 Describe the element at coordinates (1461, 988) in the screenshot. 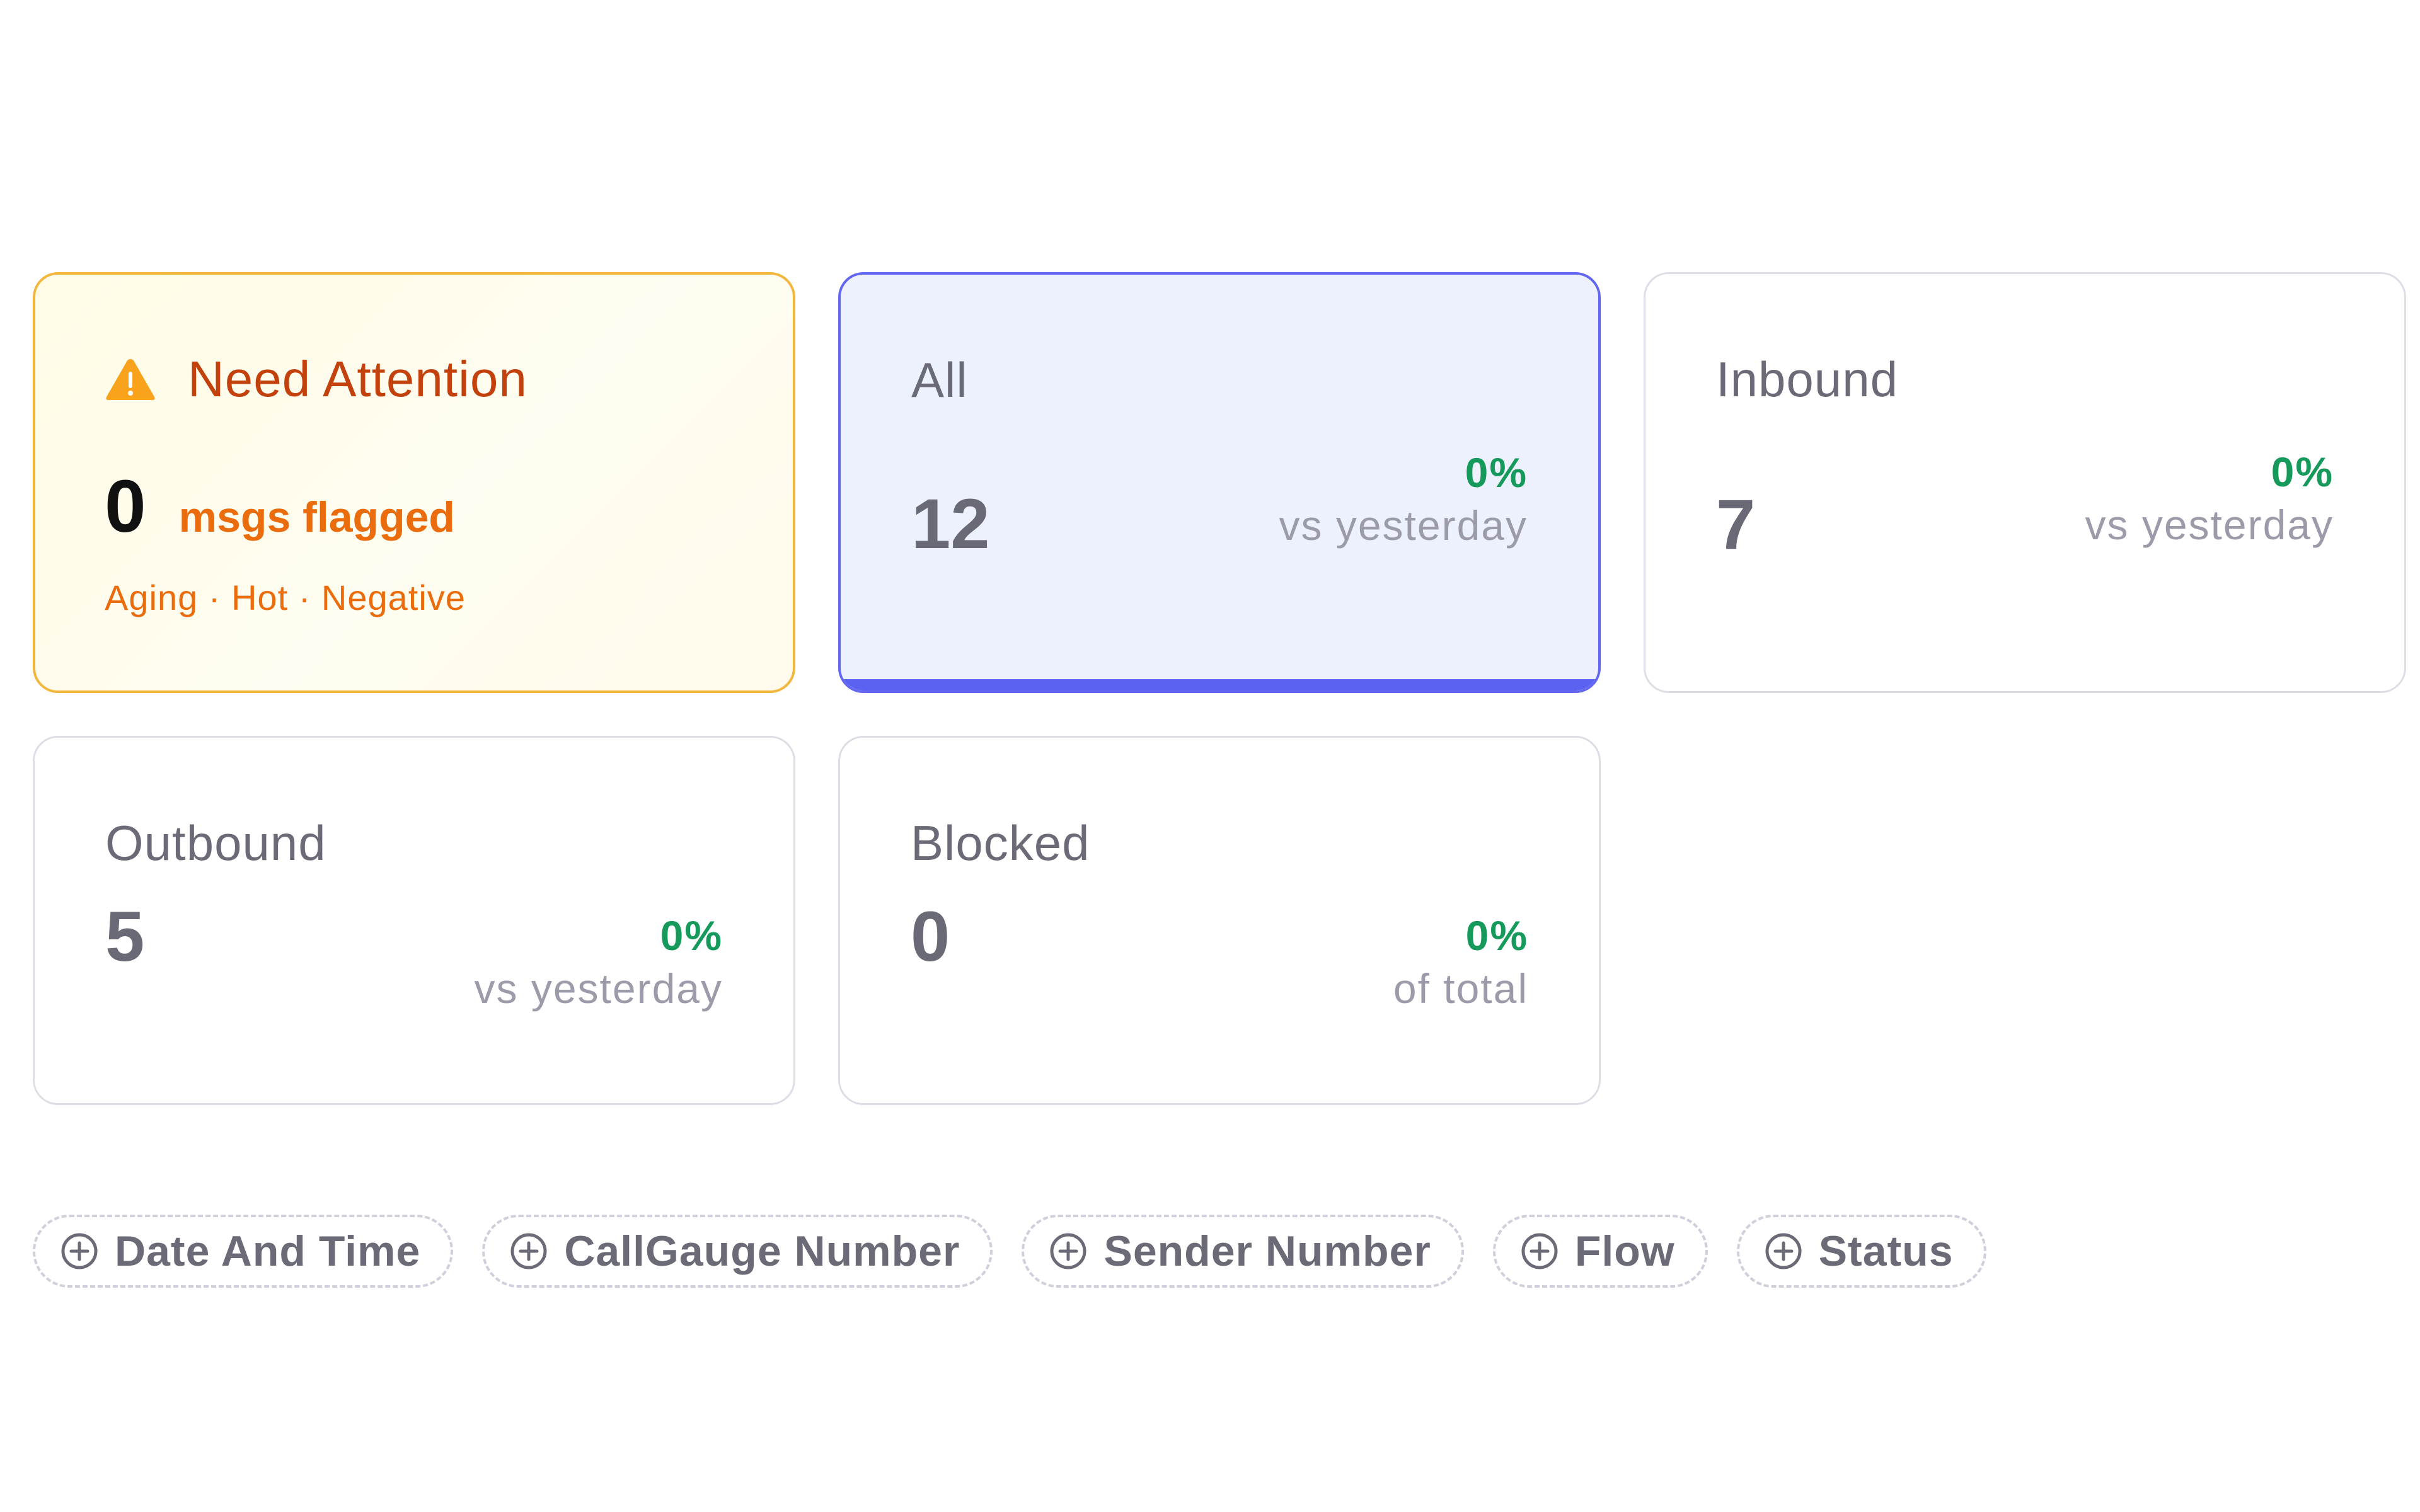

I see `delta-label: of total` at that location.